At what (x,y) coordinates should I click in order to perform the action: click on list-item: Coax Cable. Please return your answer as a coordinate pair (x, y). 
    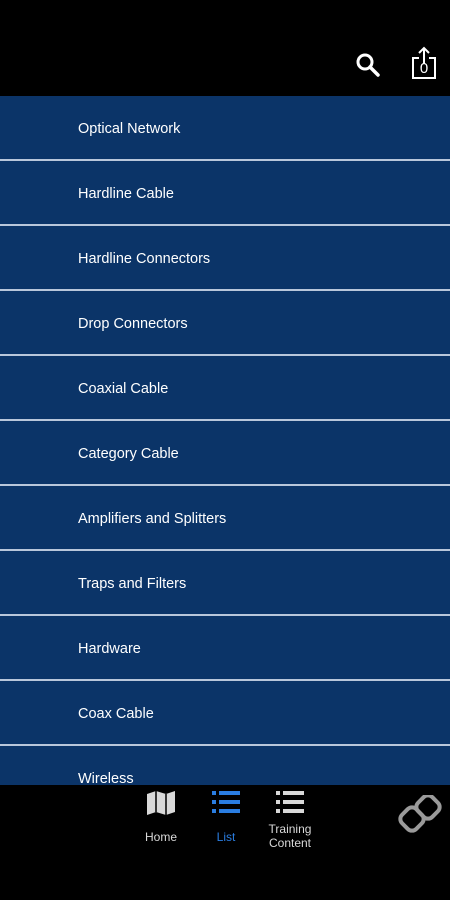
    Looking at the image, I should click on (225, 713).